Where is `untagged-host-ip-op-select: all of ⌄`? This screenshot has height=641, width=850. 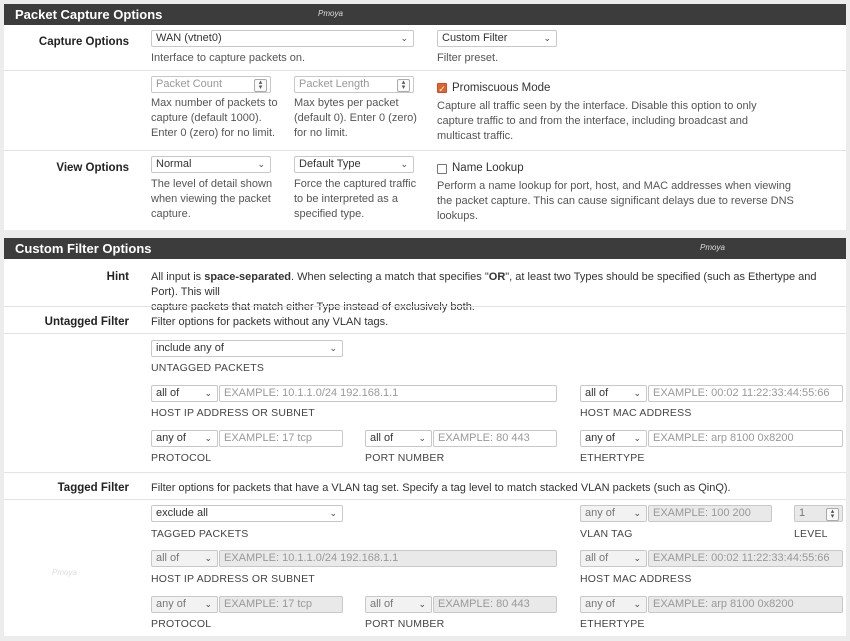 untagged-host-ip-op-select: all of ⌄ is located at coordinates (184, 393).